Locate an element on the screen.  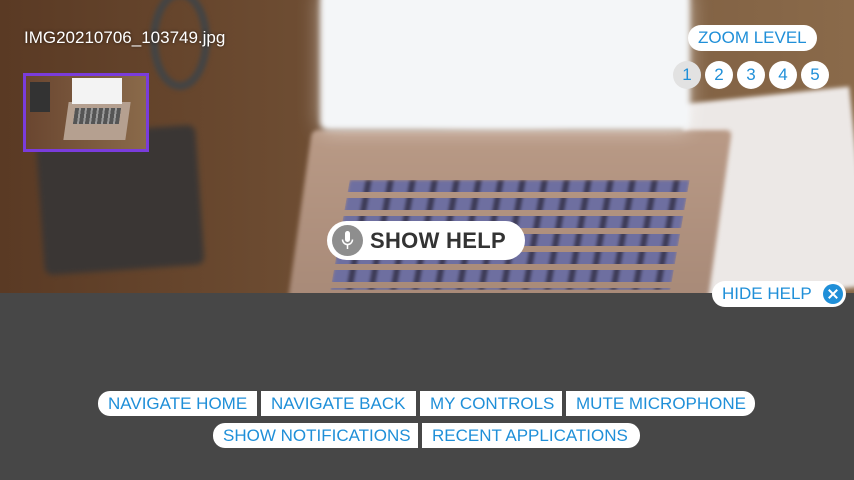
hide-help-button: HIDE HELP is located at coordinates (779, 294).